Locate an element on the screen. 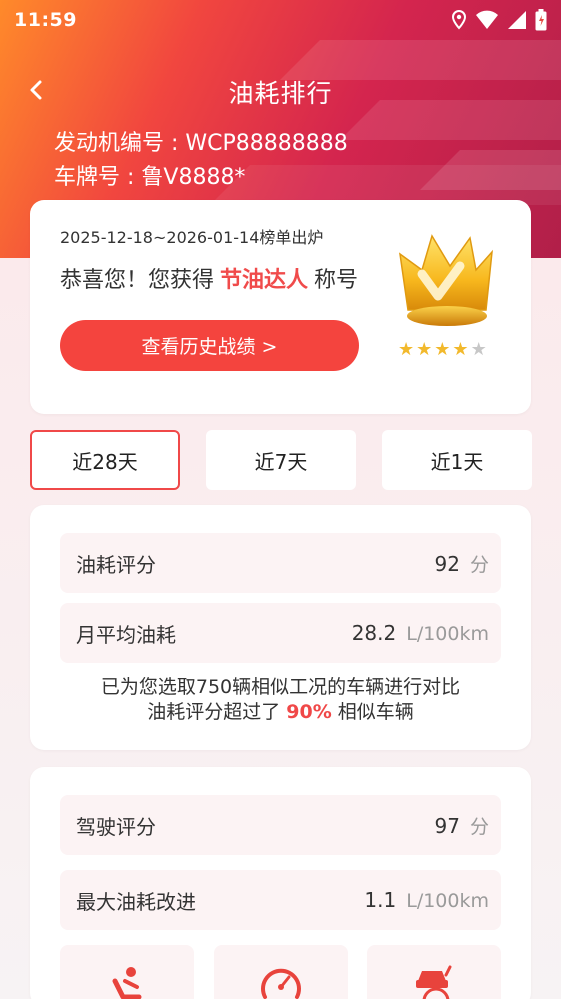 This screenshot has height=999, width=561. tile-speedometer is located at coordinates (281, 972).